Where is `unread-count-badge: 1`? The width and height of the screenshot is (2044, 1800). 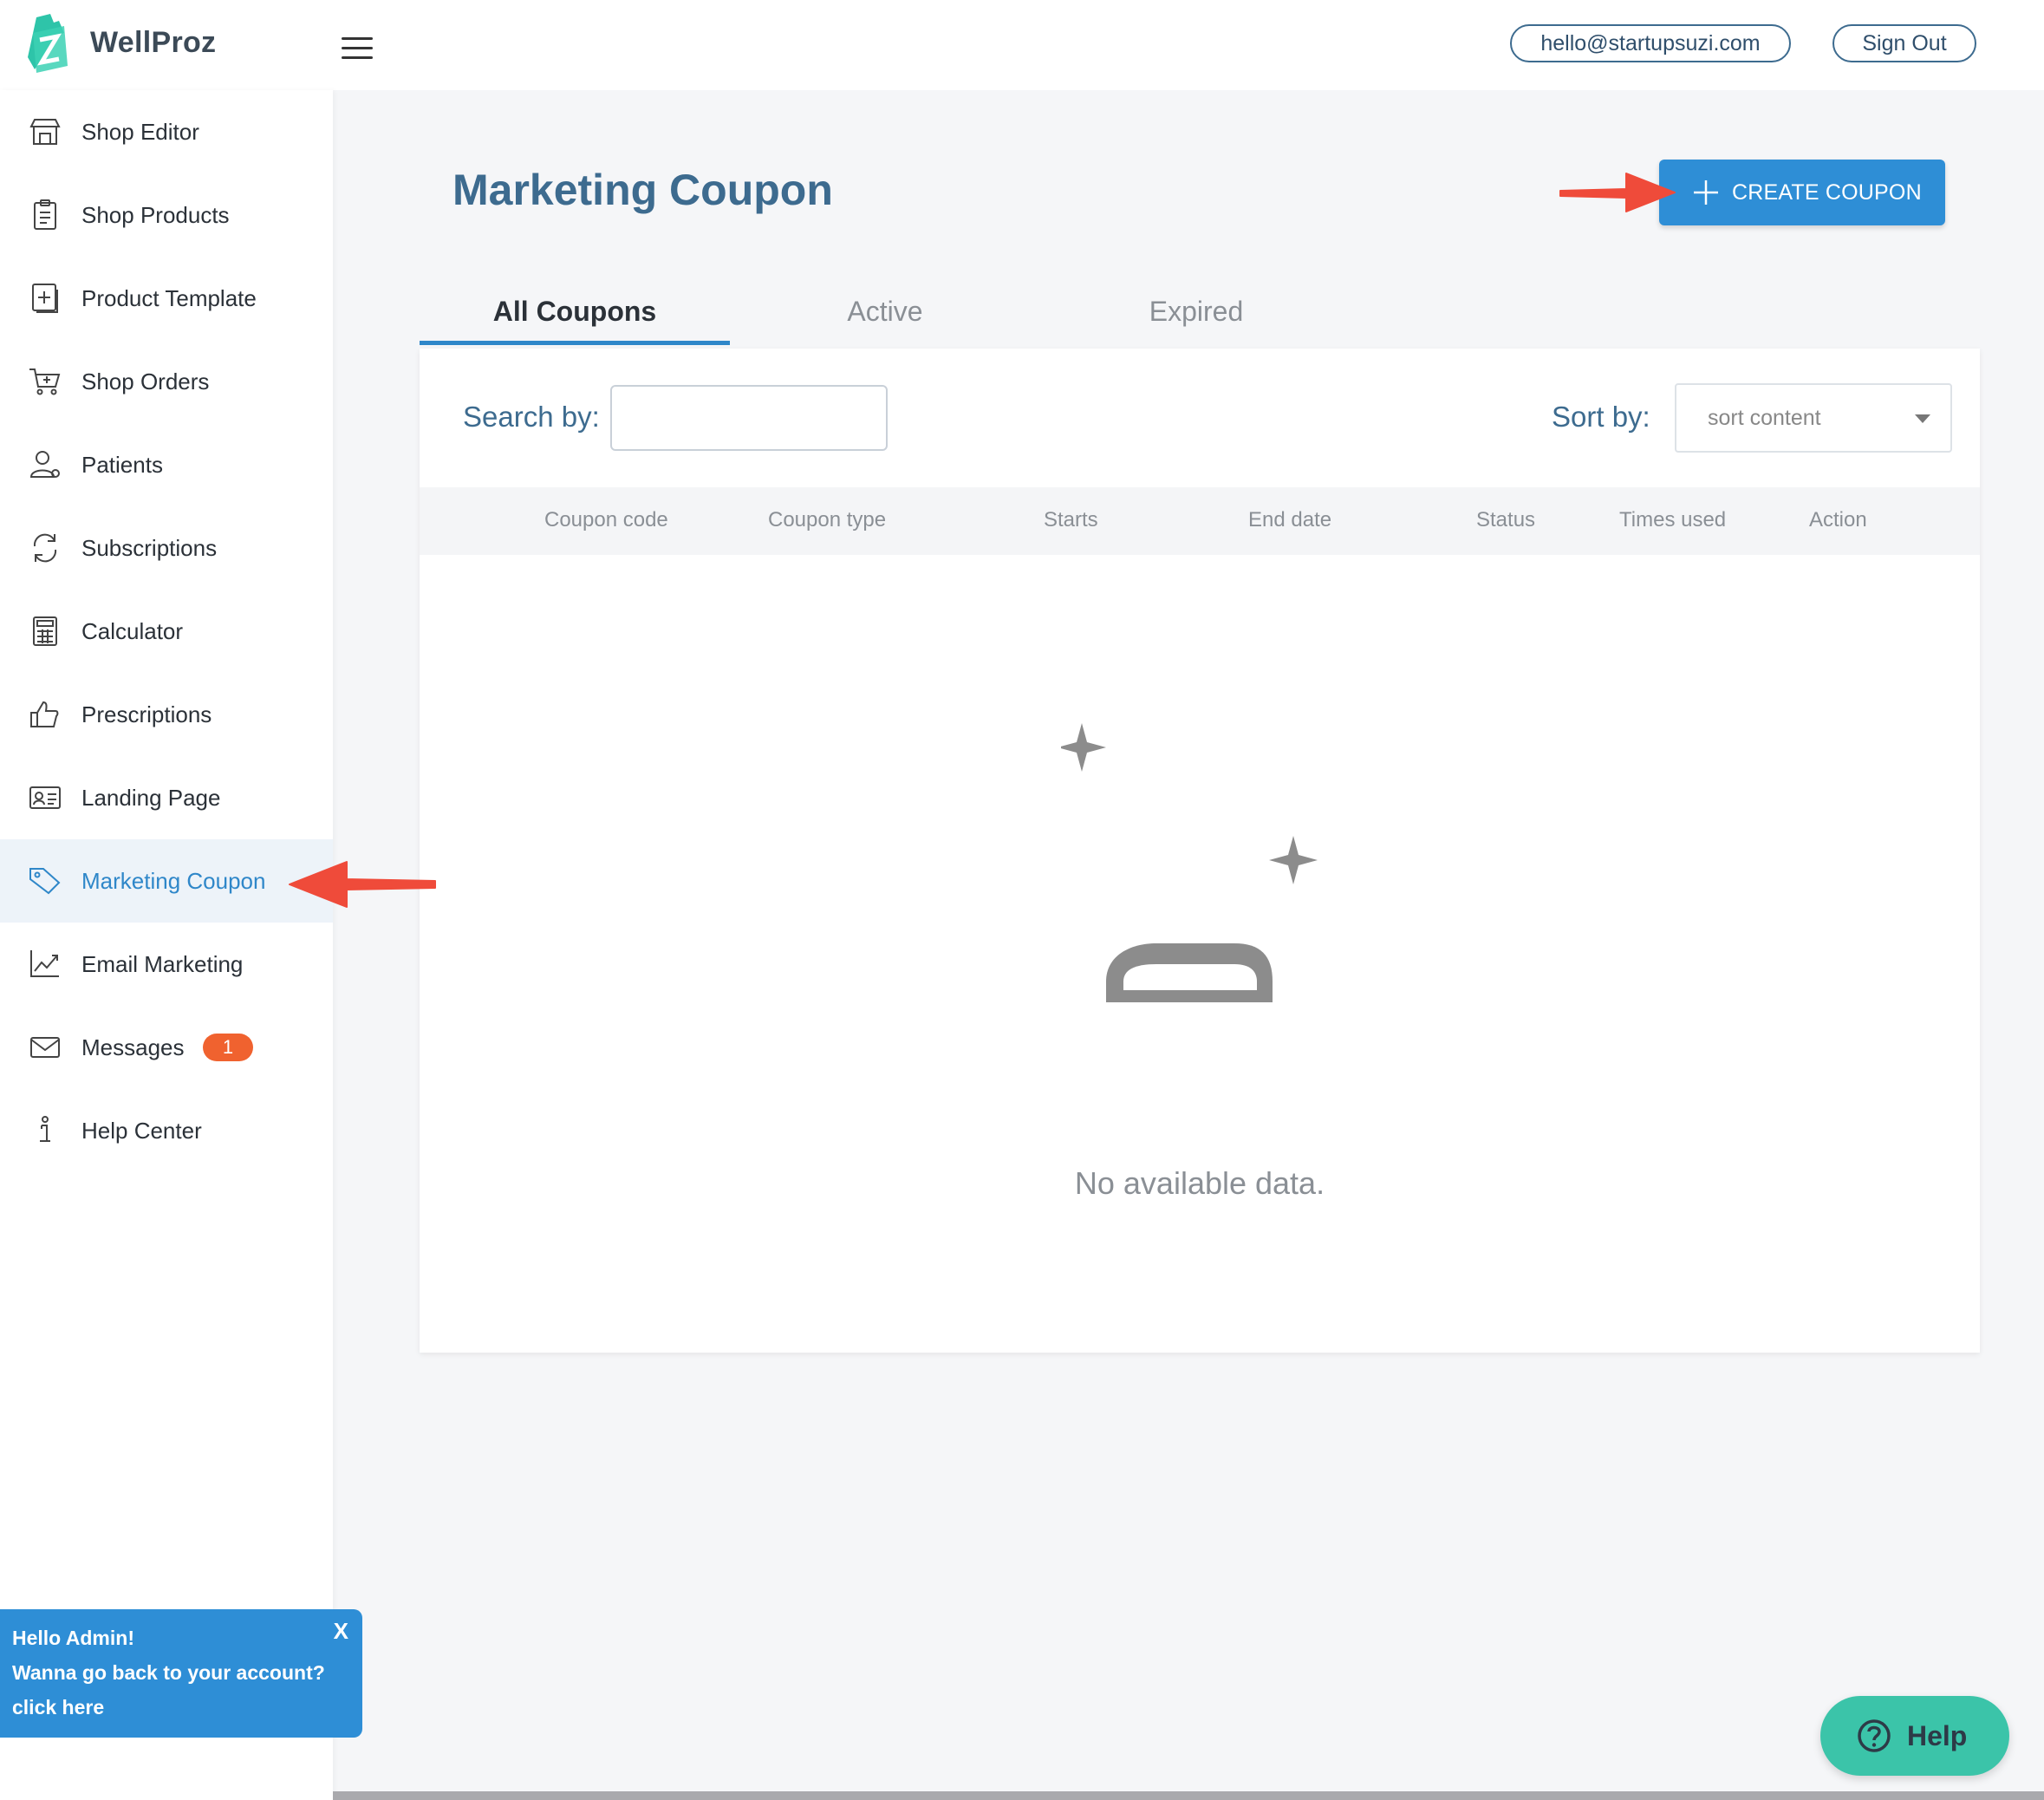 unread-count-badge: 1 is located at coordinates (228, 1047).